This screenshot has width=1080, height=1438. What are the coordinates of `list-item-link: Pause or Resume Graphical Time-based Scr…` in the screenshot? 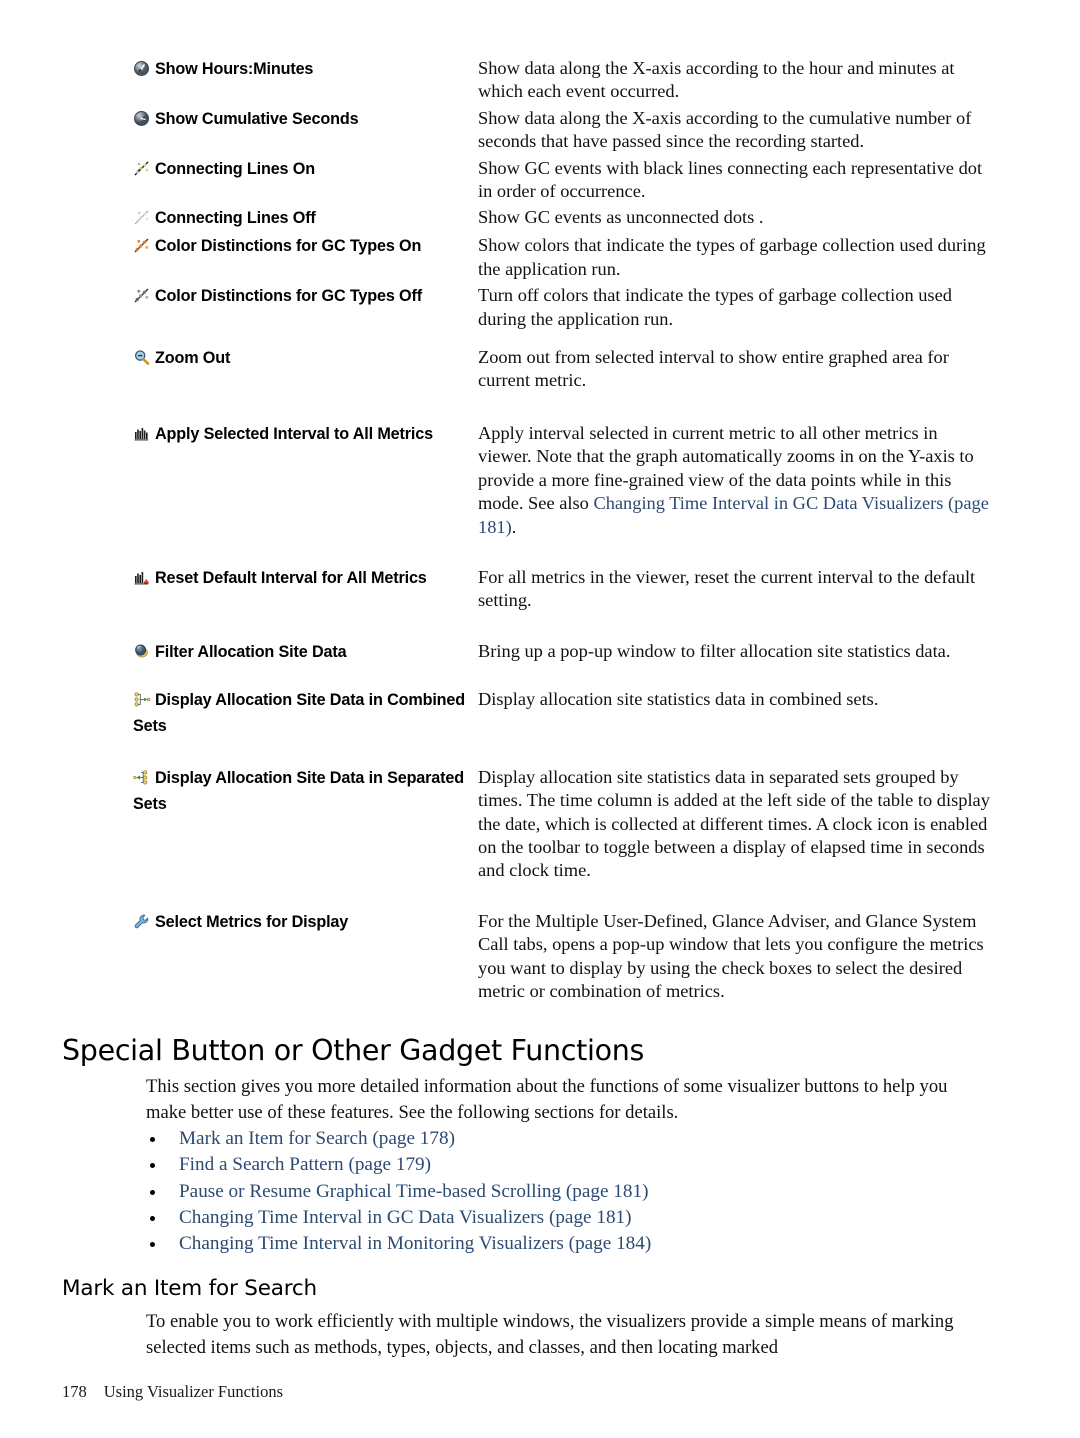 It's located at (413, 1191).